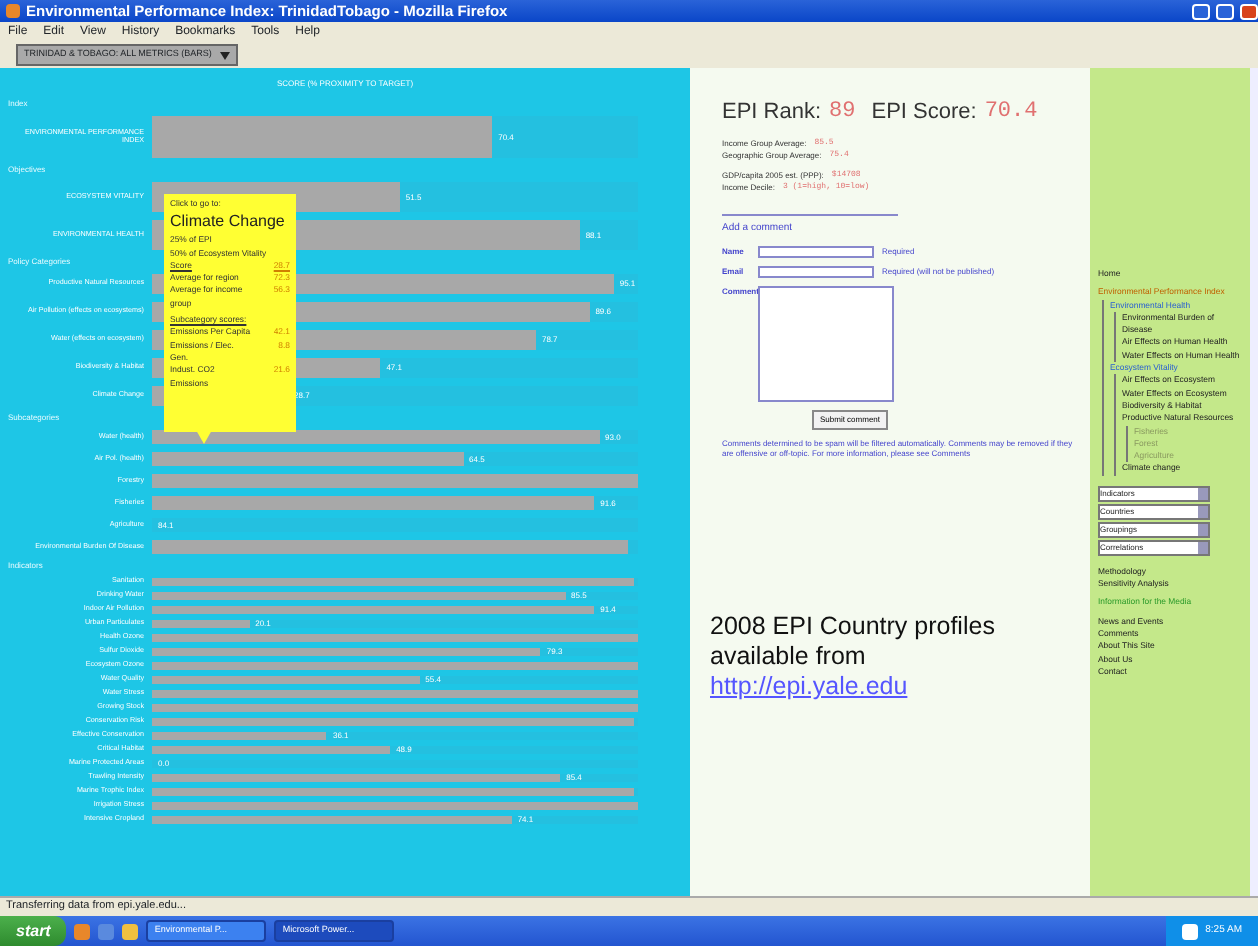  I want to click on score-label: EPI Score:, so click(924, 113).